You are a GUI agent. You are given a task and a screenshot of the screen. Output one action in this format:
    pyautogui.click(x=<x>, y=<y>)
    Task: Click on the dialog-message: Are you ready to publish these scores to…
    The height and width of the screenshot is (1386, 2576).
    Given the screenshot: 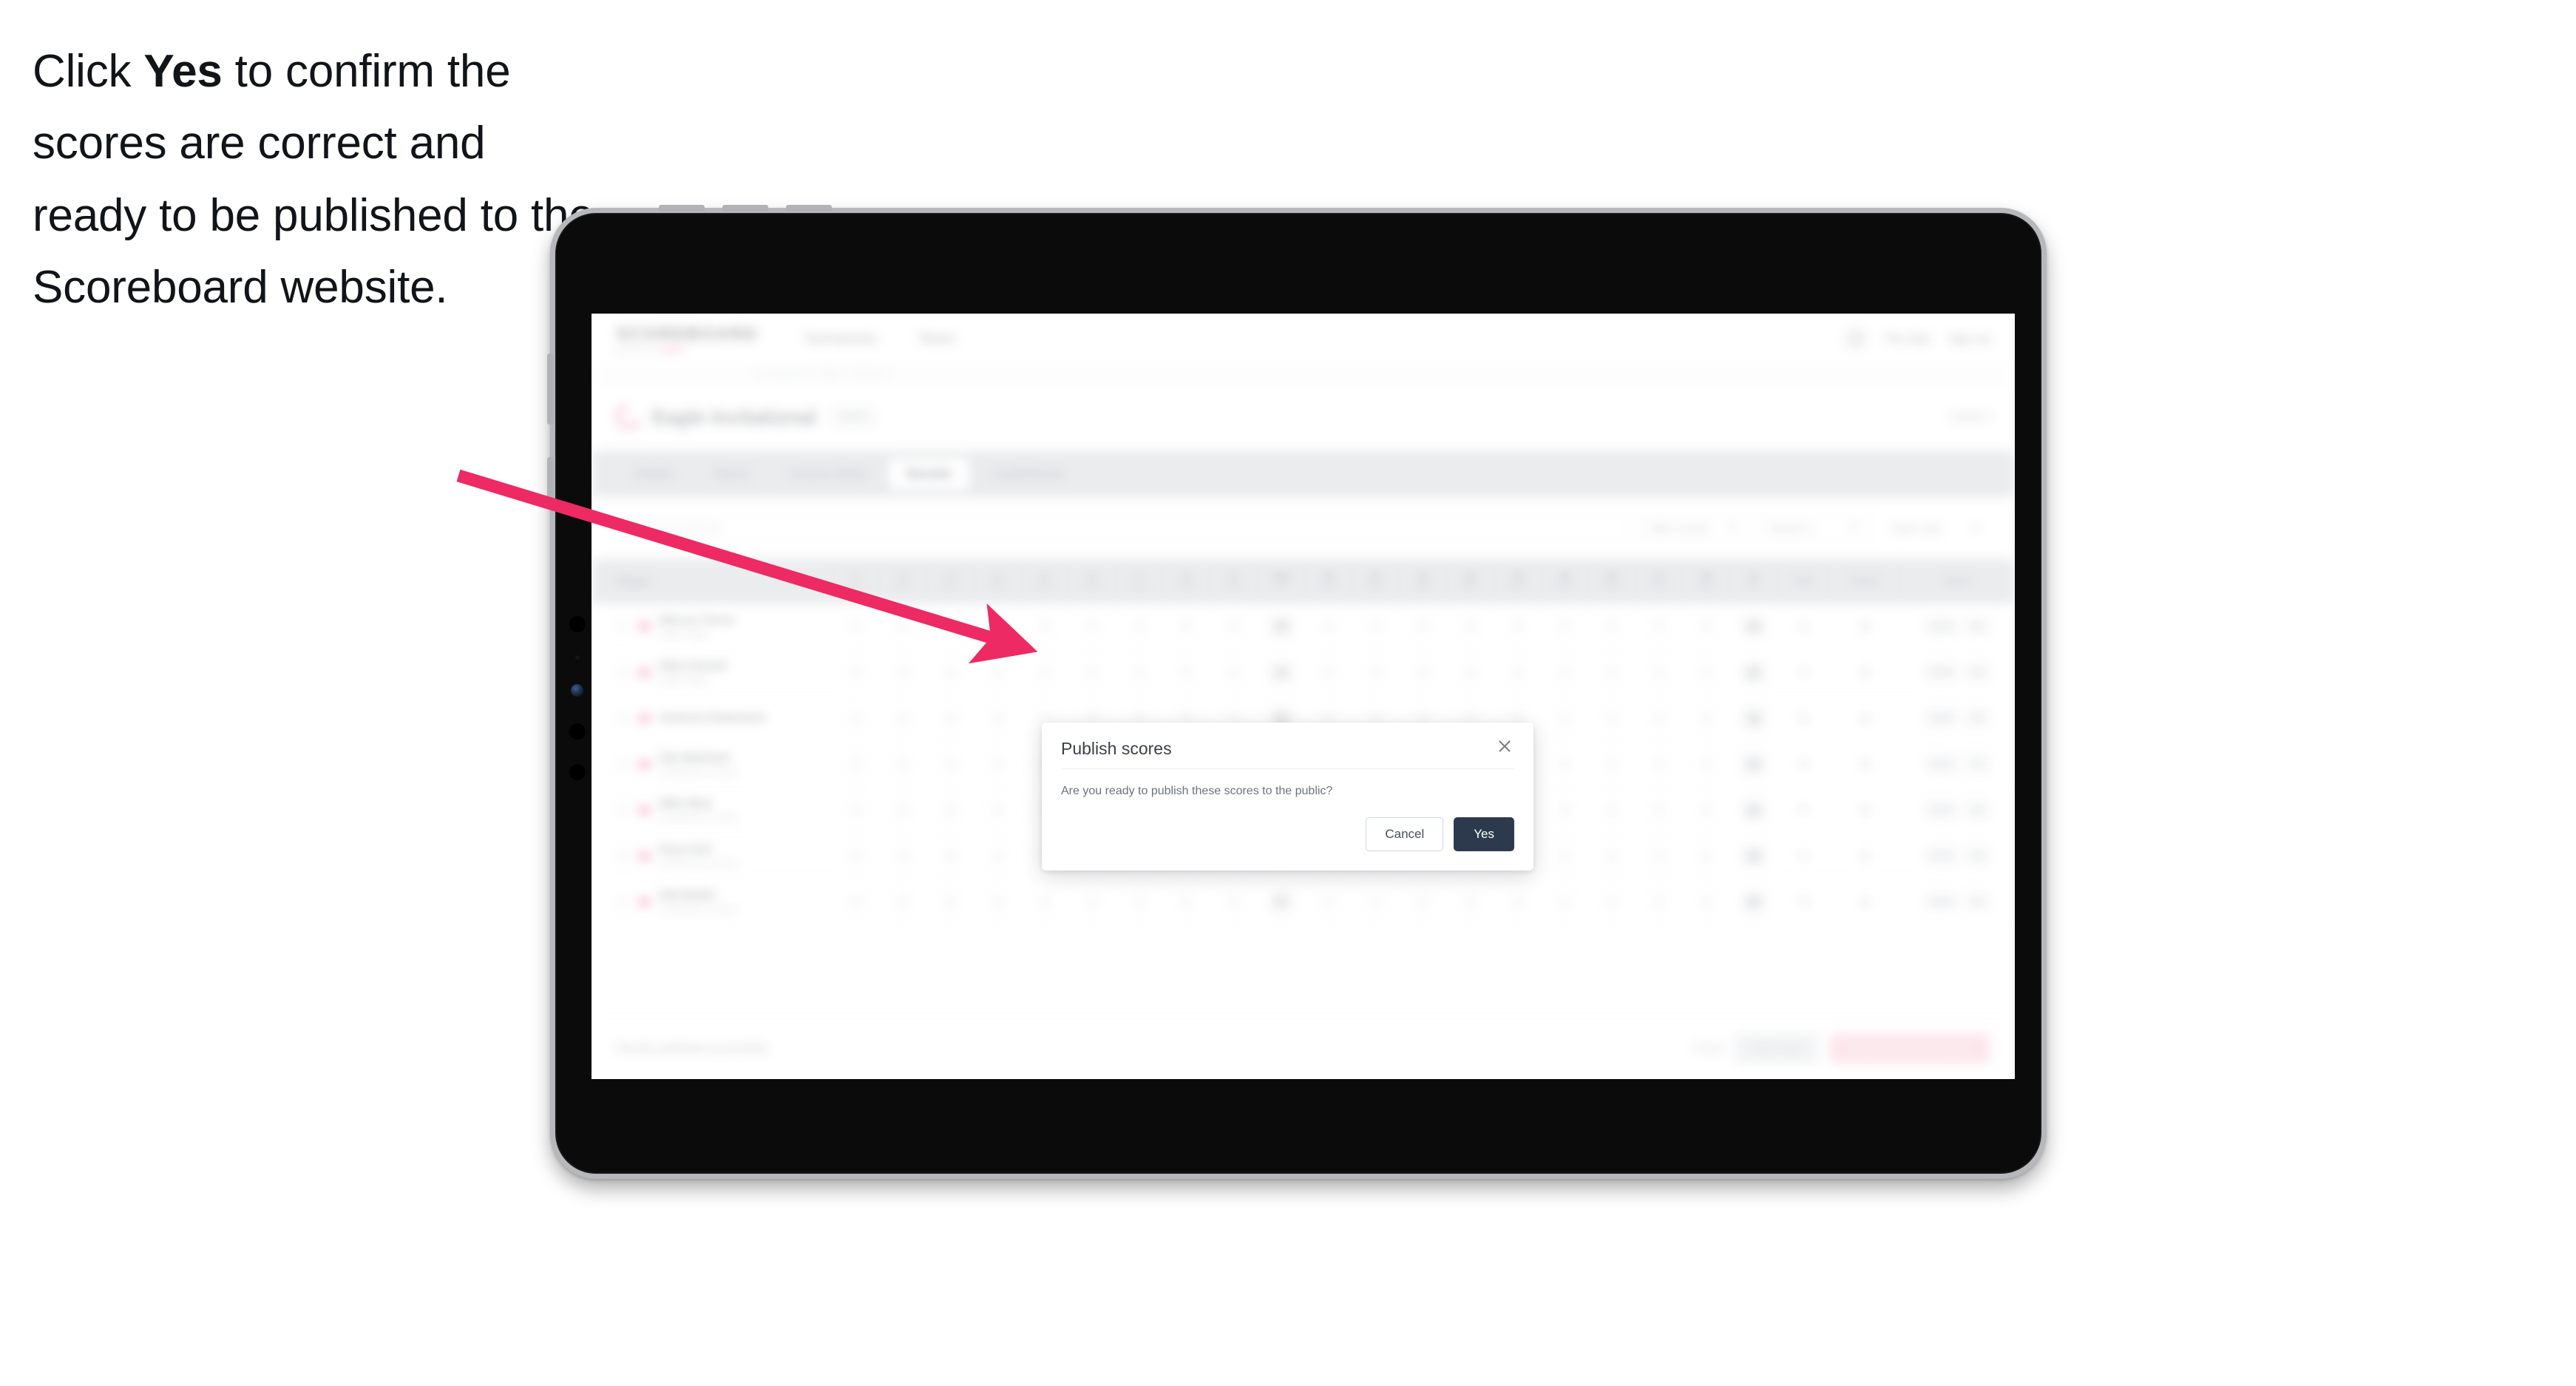 What is the action you would take?
    pyautogui.click(x=1197, y=791)
    